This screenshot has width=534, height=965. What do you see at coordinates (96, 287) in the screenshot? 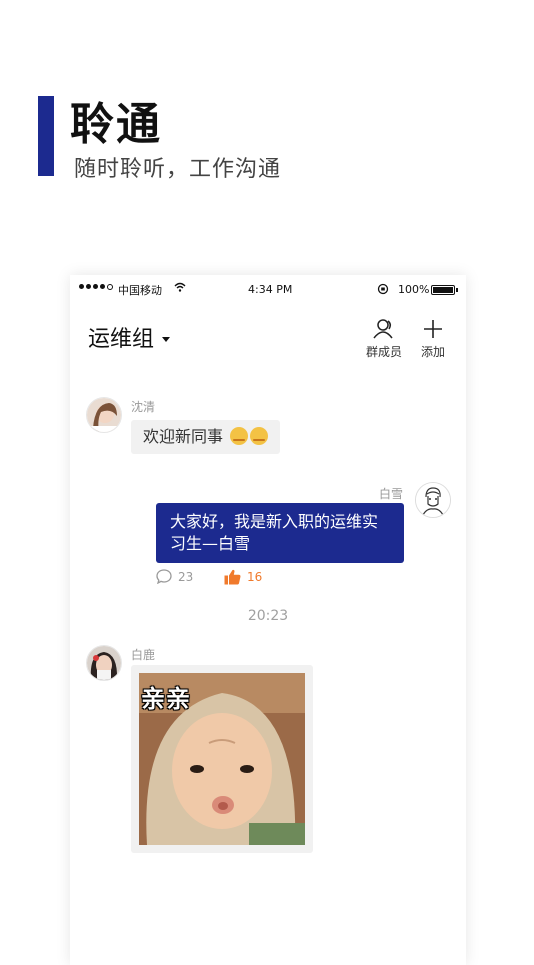
I see `signal-icon` at bounding box center [96, 287].